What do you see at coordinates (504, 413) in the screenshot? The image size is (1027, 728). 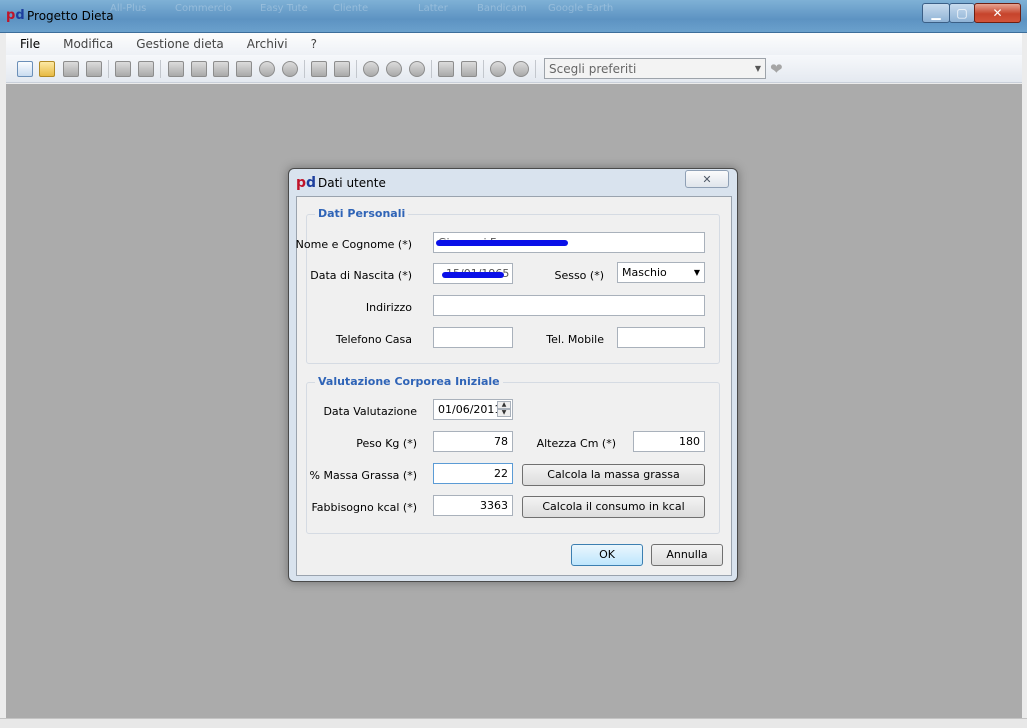 I see `spin-down-icon: ▼` at bounding box center [504, 413].